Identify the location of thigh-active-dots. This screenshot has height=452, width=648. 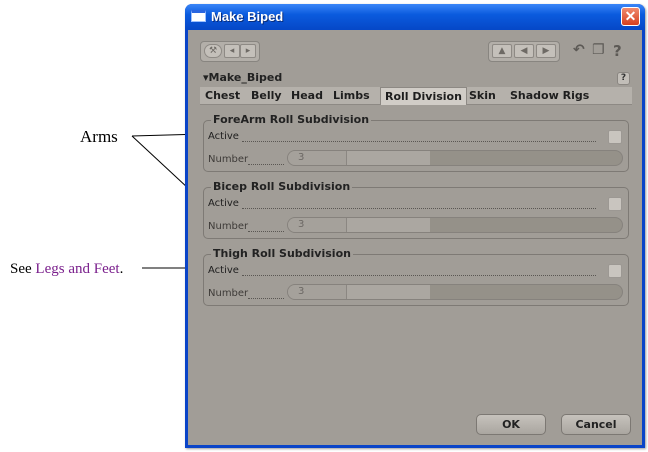
(419, 275).